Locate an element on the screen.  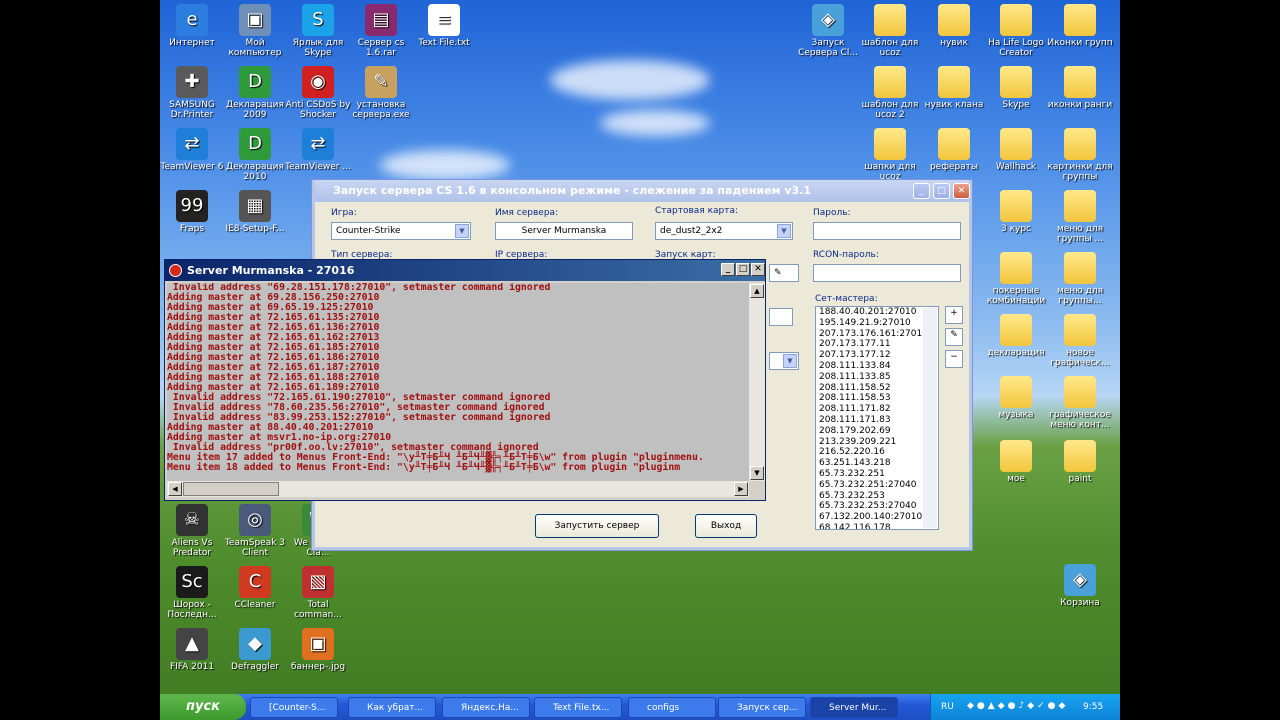
scroll-left-icon: ◀ is located at coordinates (175, 489).